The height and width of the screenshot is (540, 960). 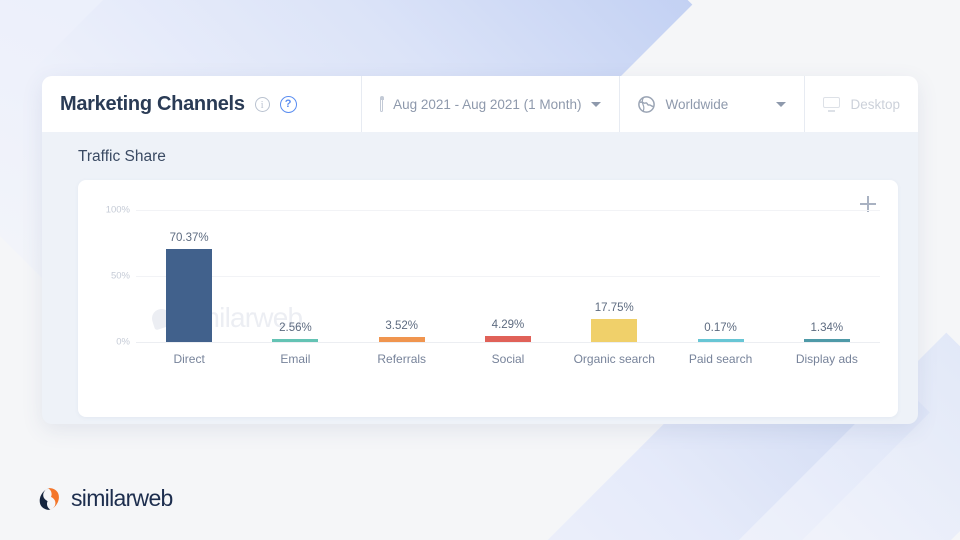 What do you see at coordinates (123, 342) in the screenshot?
I see `y-axis-tick-label: 0%` at bounding box center [123, 342].